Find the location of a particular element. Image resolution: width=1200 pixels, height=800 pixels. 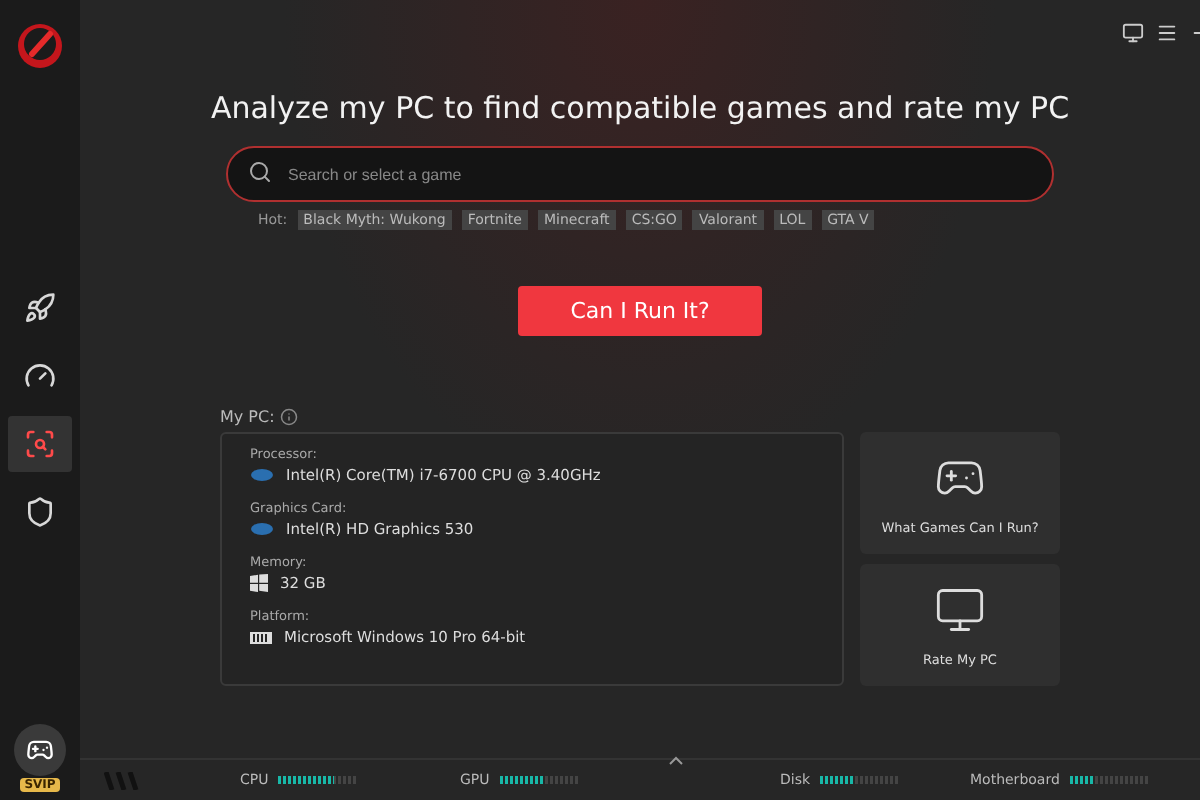

can-i-run-it-button: Can I Run It? is located at coordinates (640, 311).